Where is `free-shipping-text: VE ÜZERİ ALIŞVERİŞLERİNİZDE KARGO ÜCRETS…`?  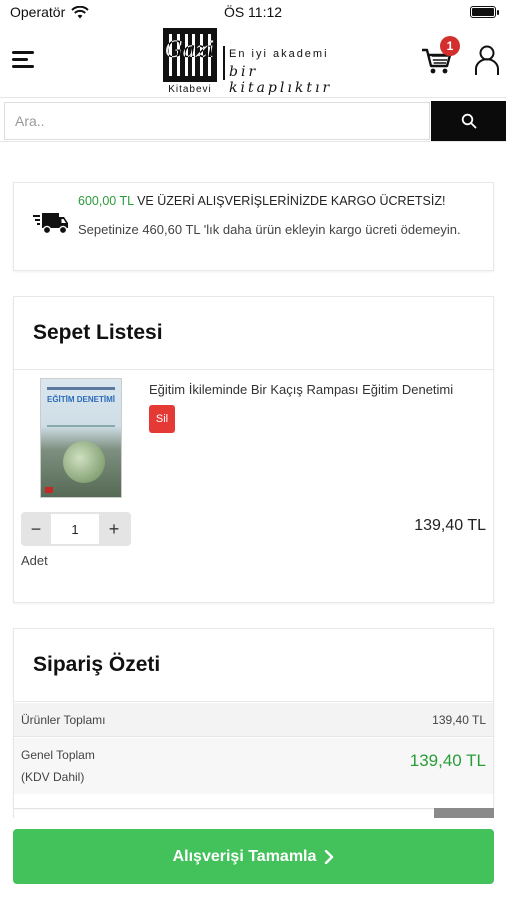
free-shipping-text: VE ÜZERİ ALIŞVERİŞLERİNİZDE KARGO ÜCRETS… is located at coordinates (289, 201).